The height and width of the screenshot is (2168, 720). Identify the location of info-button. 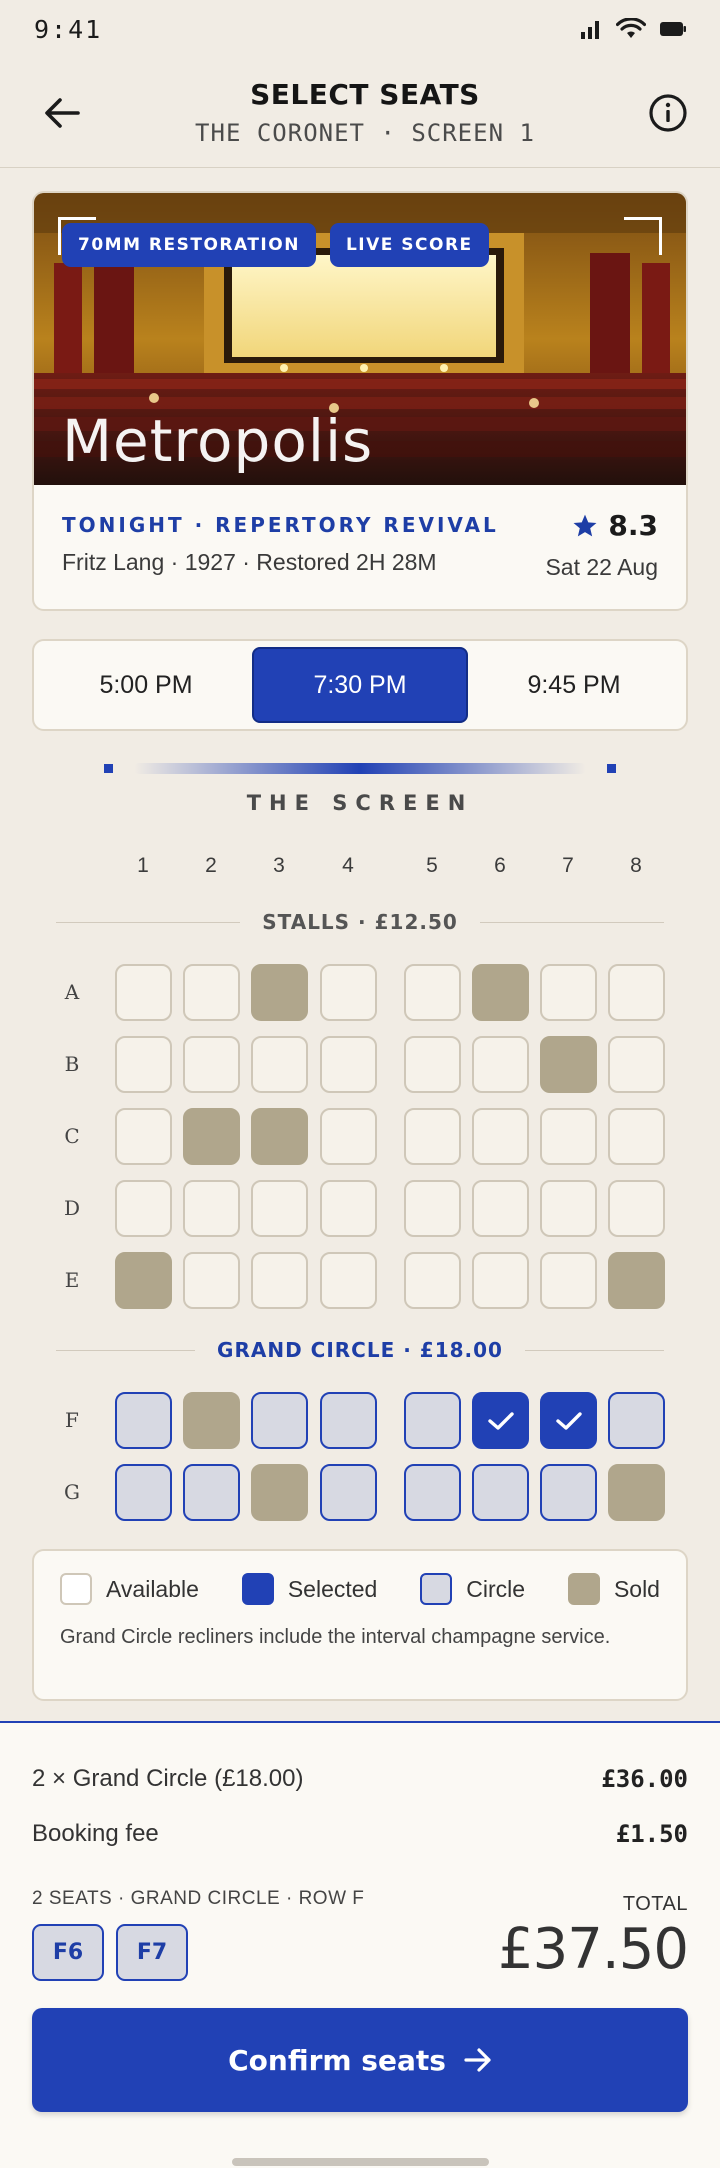
(668, 113).